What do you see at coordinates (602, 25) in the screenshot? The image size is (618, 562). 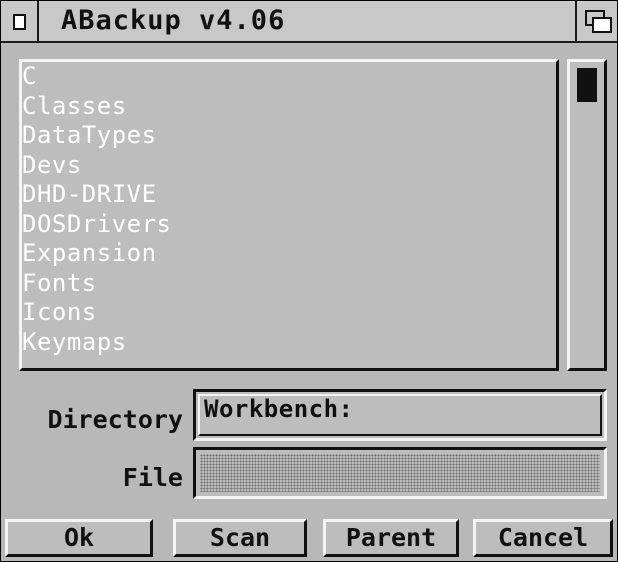 I see `depth-front-square` at bounding box center [602, 25].